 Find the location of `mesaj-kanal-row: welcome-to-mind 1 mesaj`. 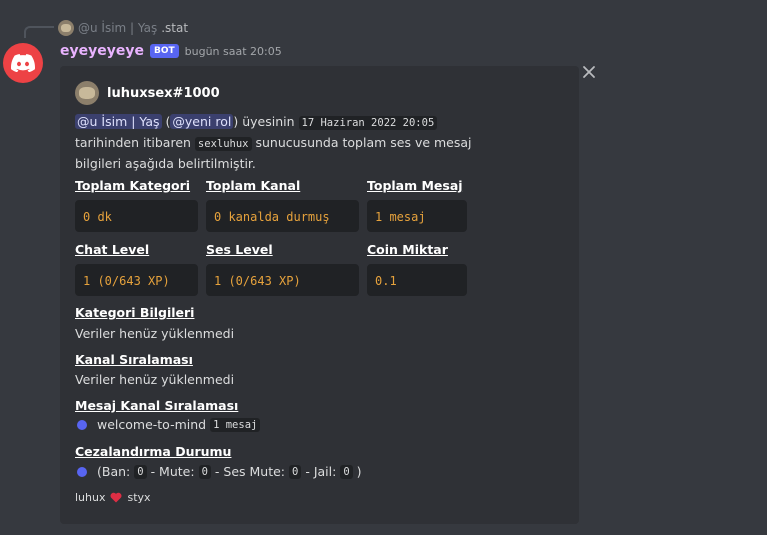

mesaj-kanal-row: welcome-to-mind 1 mesaj is located at coordinates (169, 424).